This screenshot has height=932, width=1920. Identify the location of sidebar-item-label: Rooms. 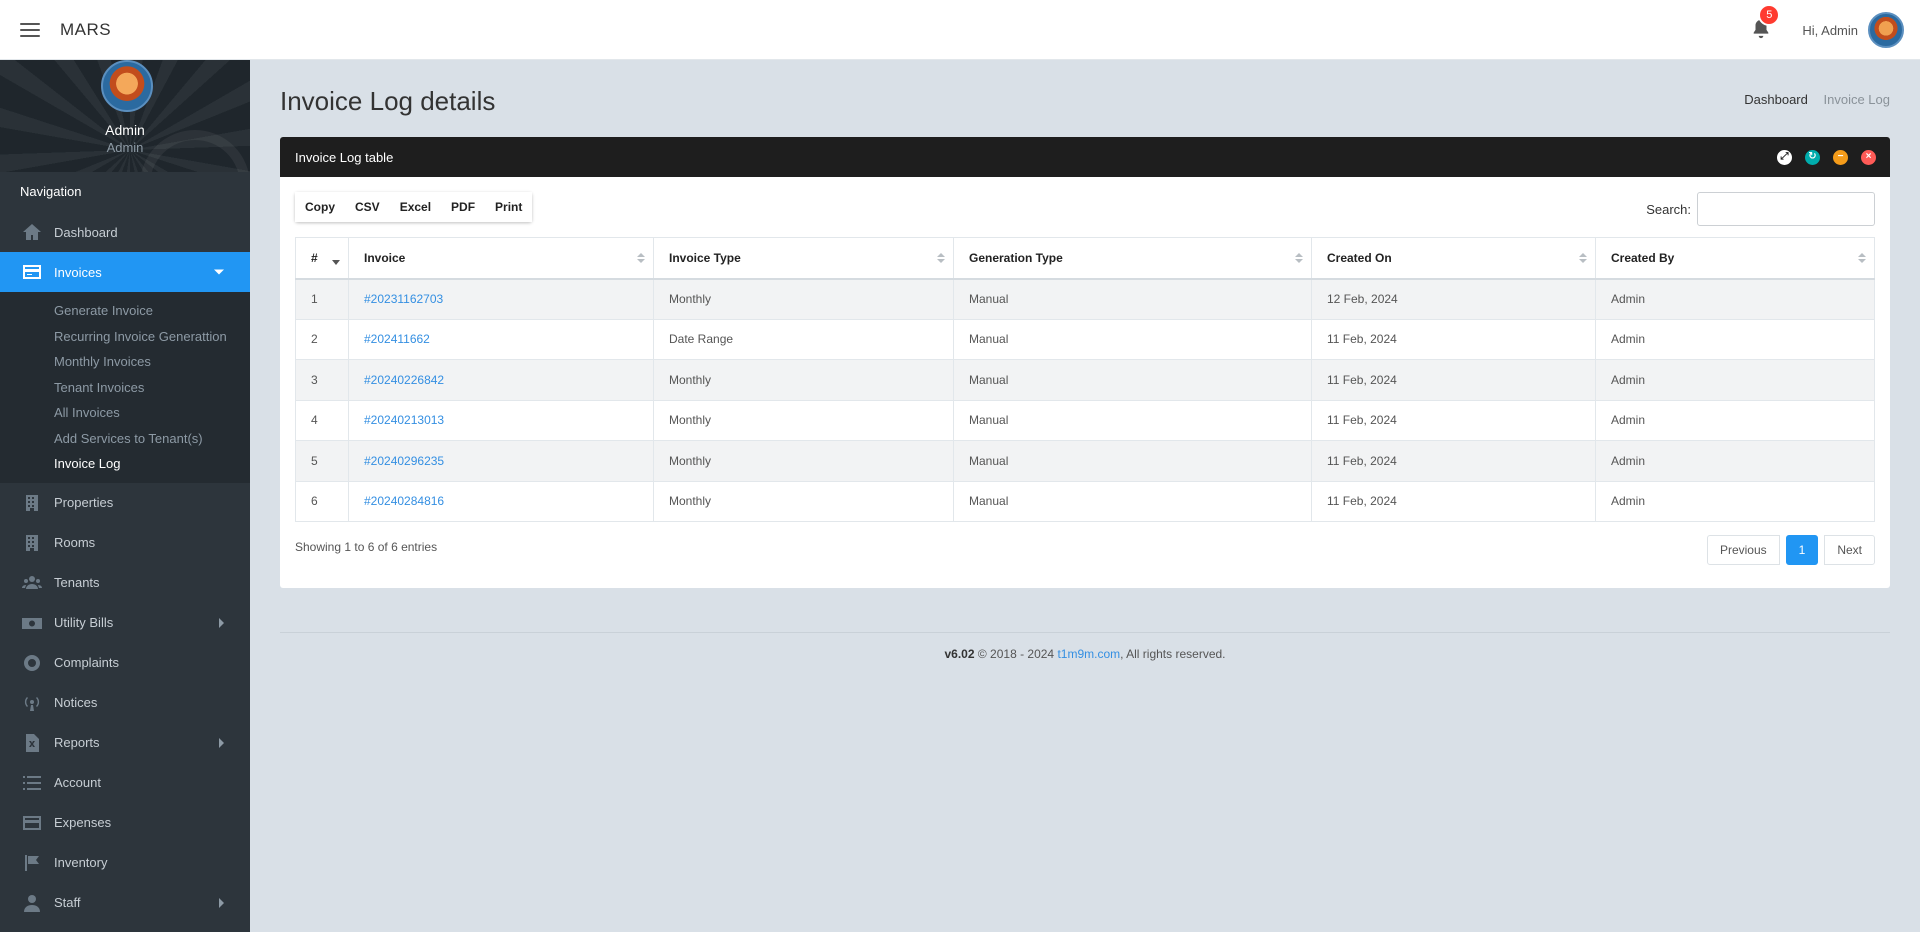
(75, 542).